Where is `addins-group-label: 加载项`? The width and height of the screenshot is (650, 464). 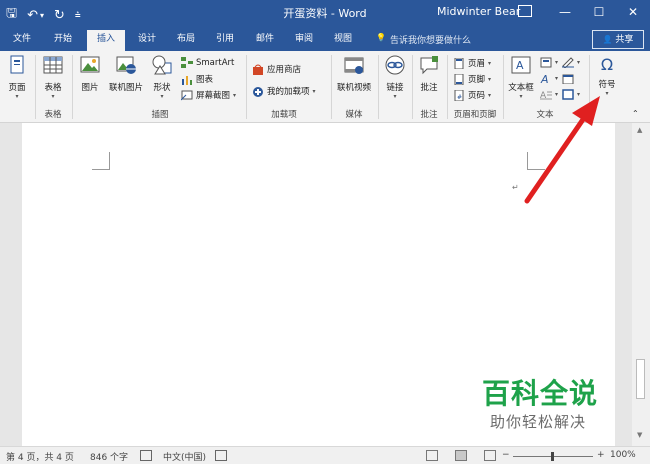
addins-group-label: 加载项 is located at coordinates (284, 115).